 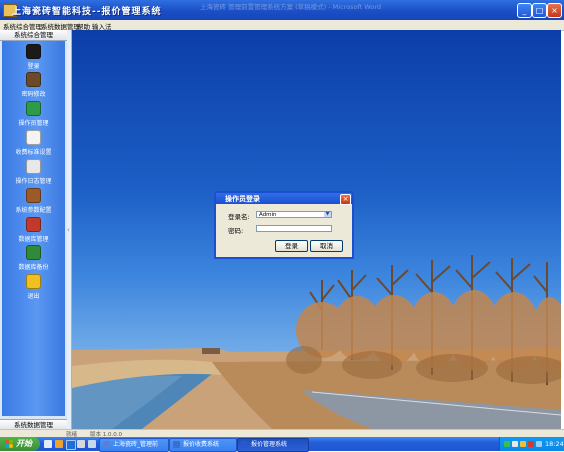 What do you see at coordinates (33, 66) in the screenshot?
I see `nav-label: 登录` at bounding box center [33, 66].